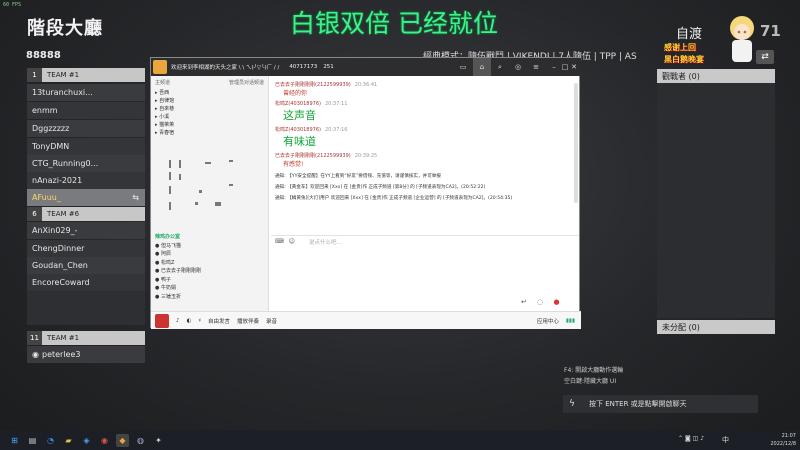 The height and width of the screenshot is (450, 800). I want to click on player-slot: Goudan_Chen, so click(86, 265).